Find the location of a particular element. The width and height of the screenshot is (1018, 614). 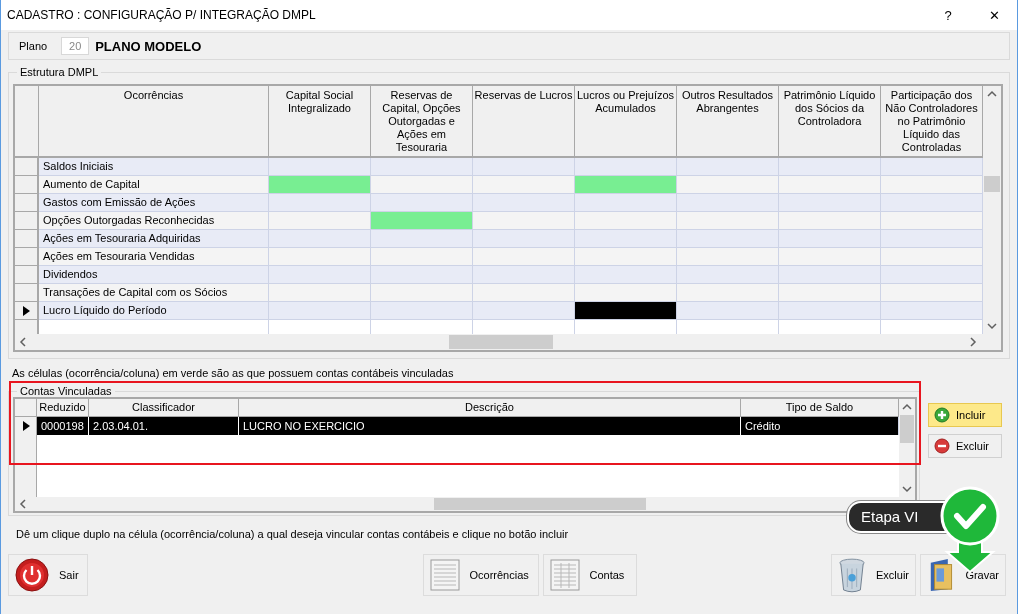

exit-button: Sair is located at coordinates (48, 575).